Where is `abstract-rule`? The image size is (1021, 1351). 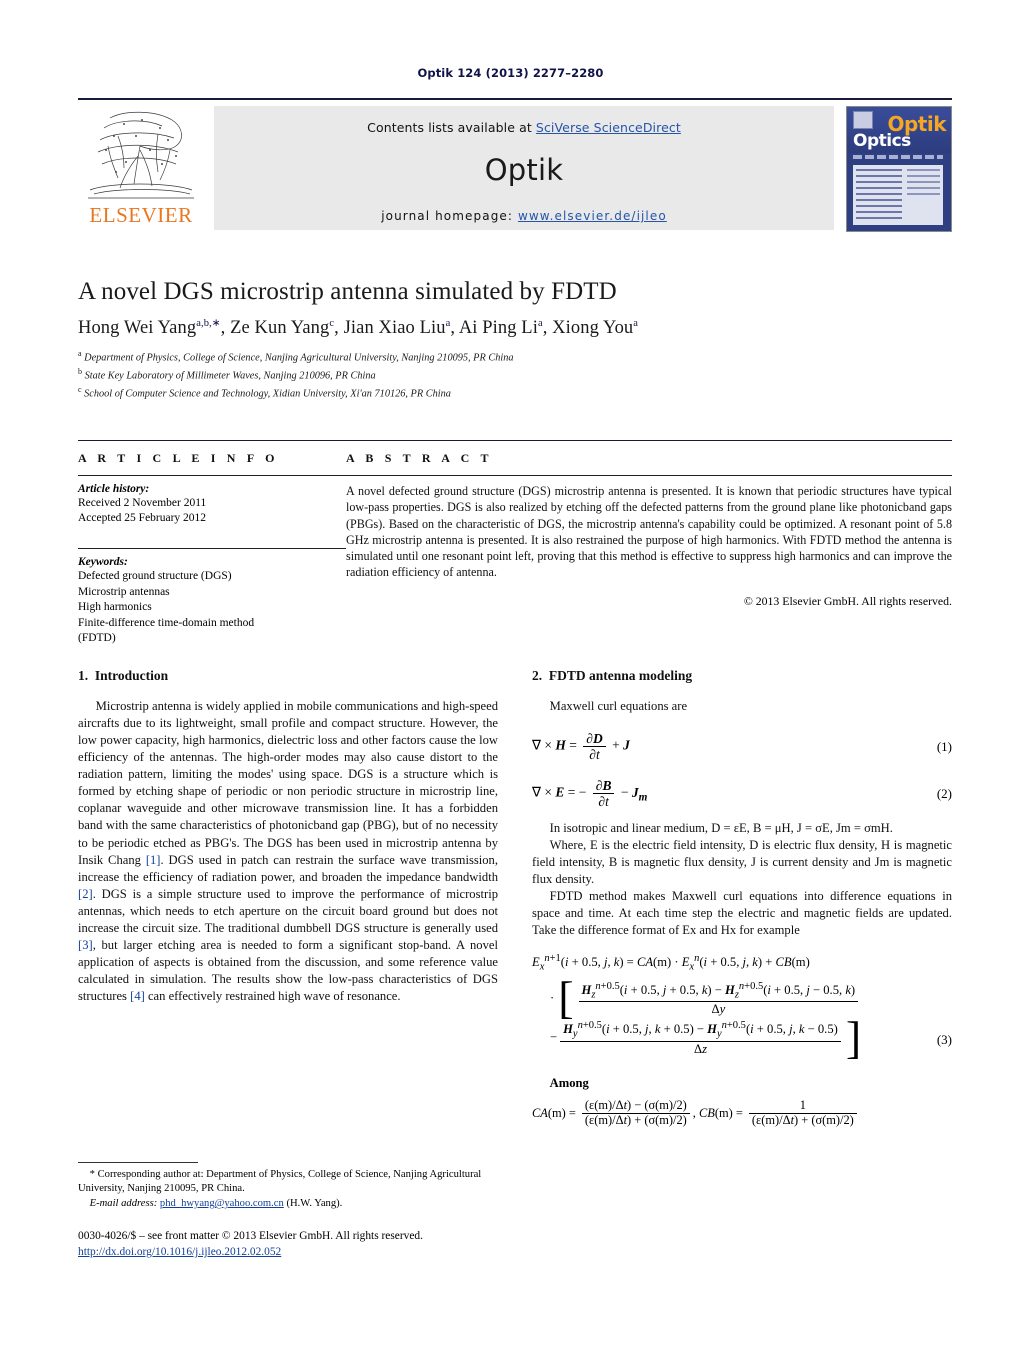 abstract-rule is located at coordinates (649, 475).